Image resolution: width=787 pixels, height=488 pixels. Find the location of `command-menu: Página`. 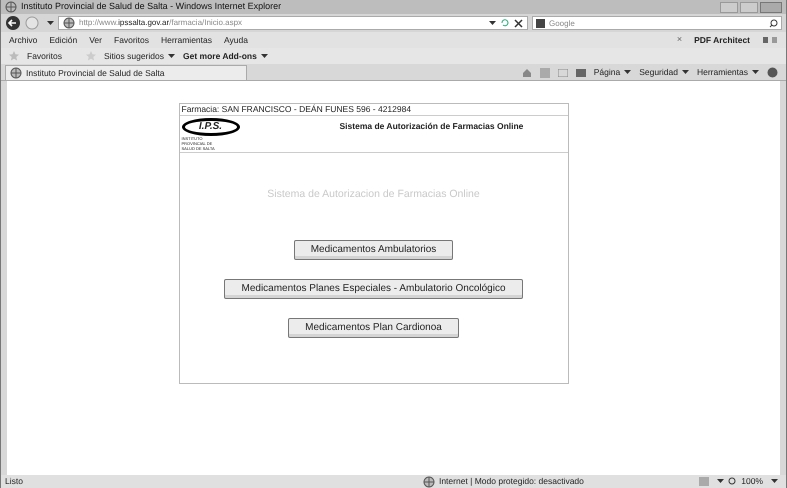

command-menu: Página is located at coordinates (613, 72).